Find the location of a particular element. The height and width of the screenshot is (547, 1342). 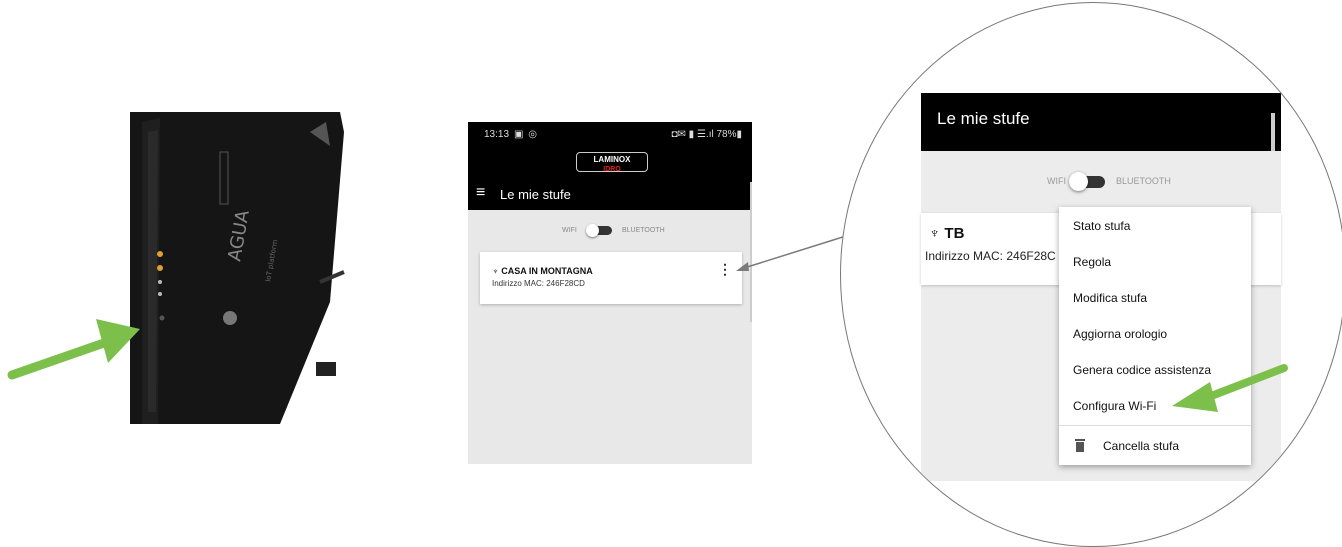

menu-item-aggiorna-orologio: Aggiorna orologio is located at coordinates (1155, 333).